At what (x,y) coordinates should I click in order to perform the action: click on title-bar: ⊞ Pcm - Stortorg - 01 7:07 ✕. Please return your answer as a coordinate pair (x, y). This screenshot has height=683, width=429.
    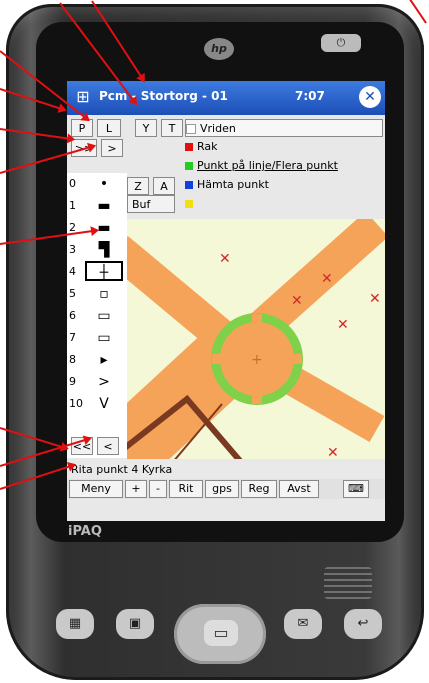
    Looking at the image, I should click on (226, 98).